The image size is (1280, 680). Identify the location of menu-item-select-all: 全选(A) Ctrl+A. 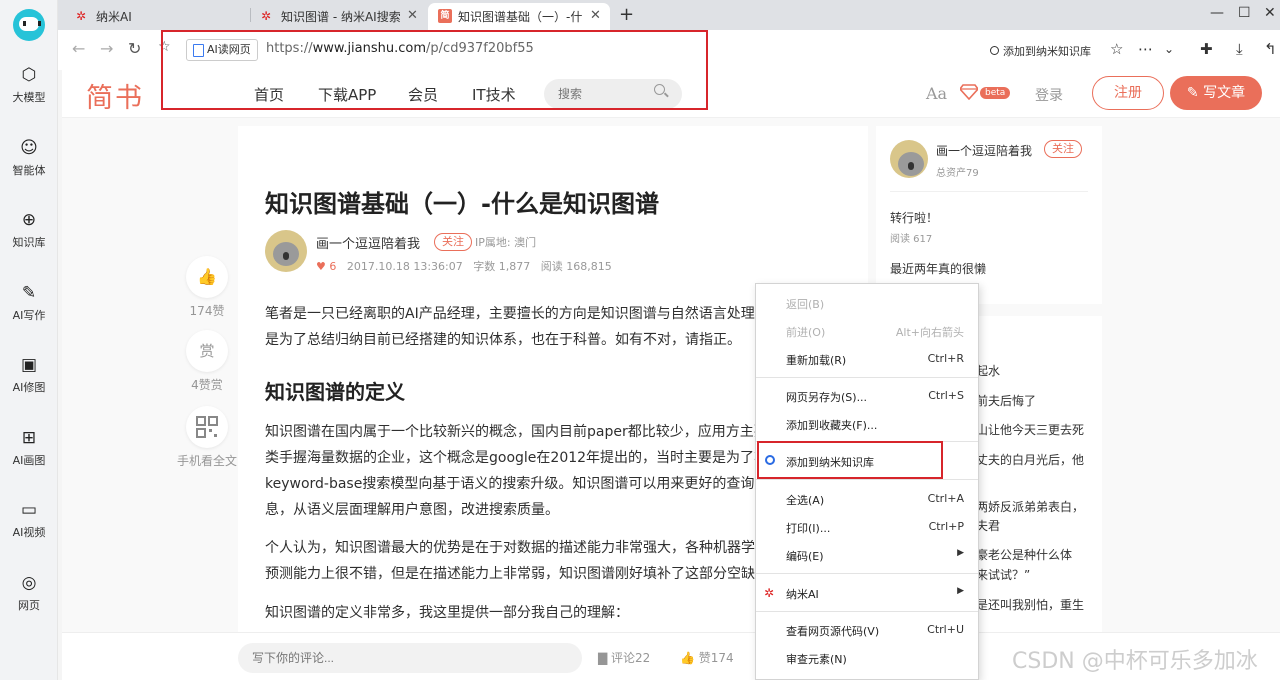
(867, 499).